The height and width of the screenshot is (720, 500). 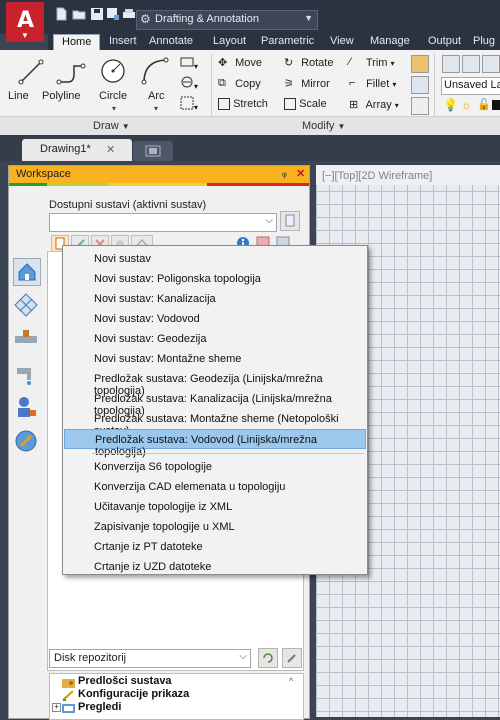 What do you see at coordinates (26, 339) in the screenshot?
I see `pipe-valve-icon` at bounding box center [26, 339].